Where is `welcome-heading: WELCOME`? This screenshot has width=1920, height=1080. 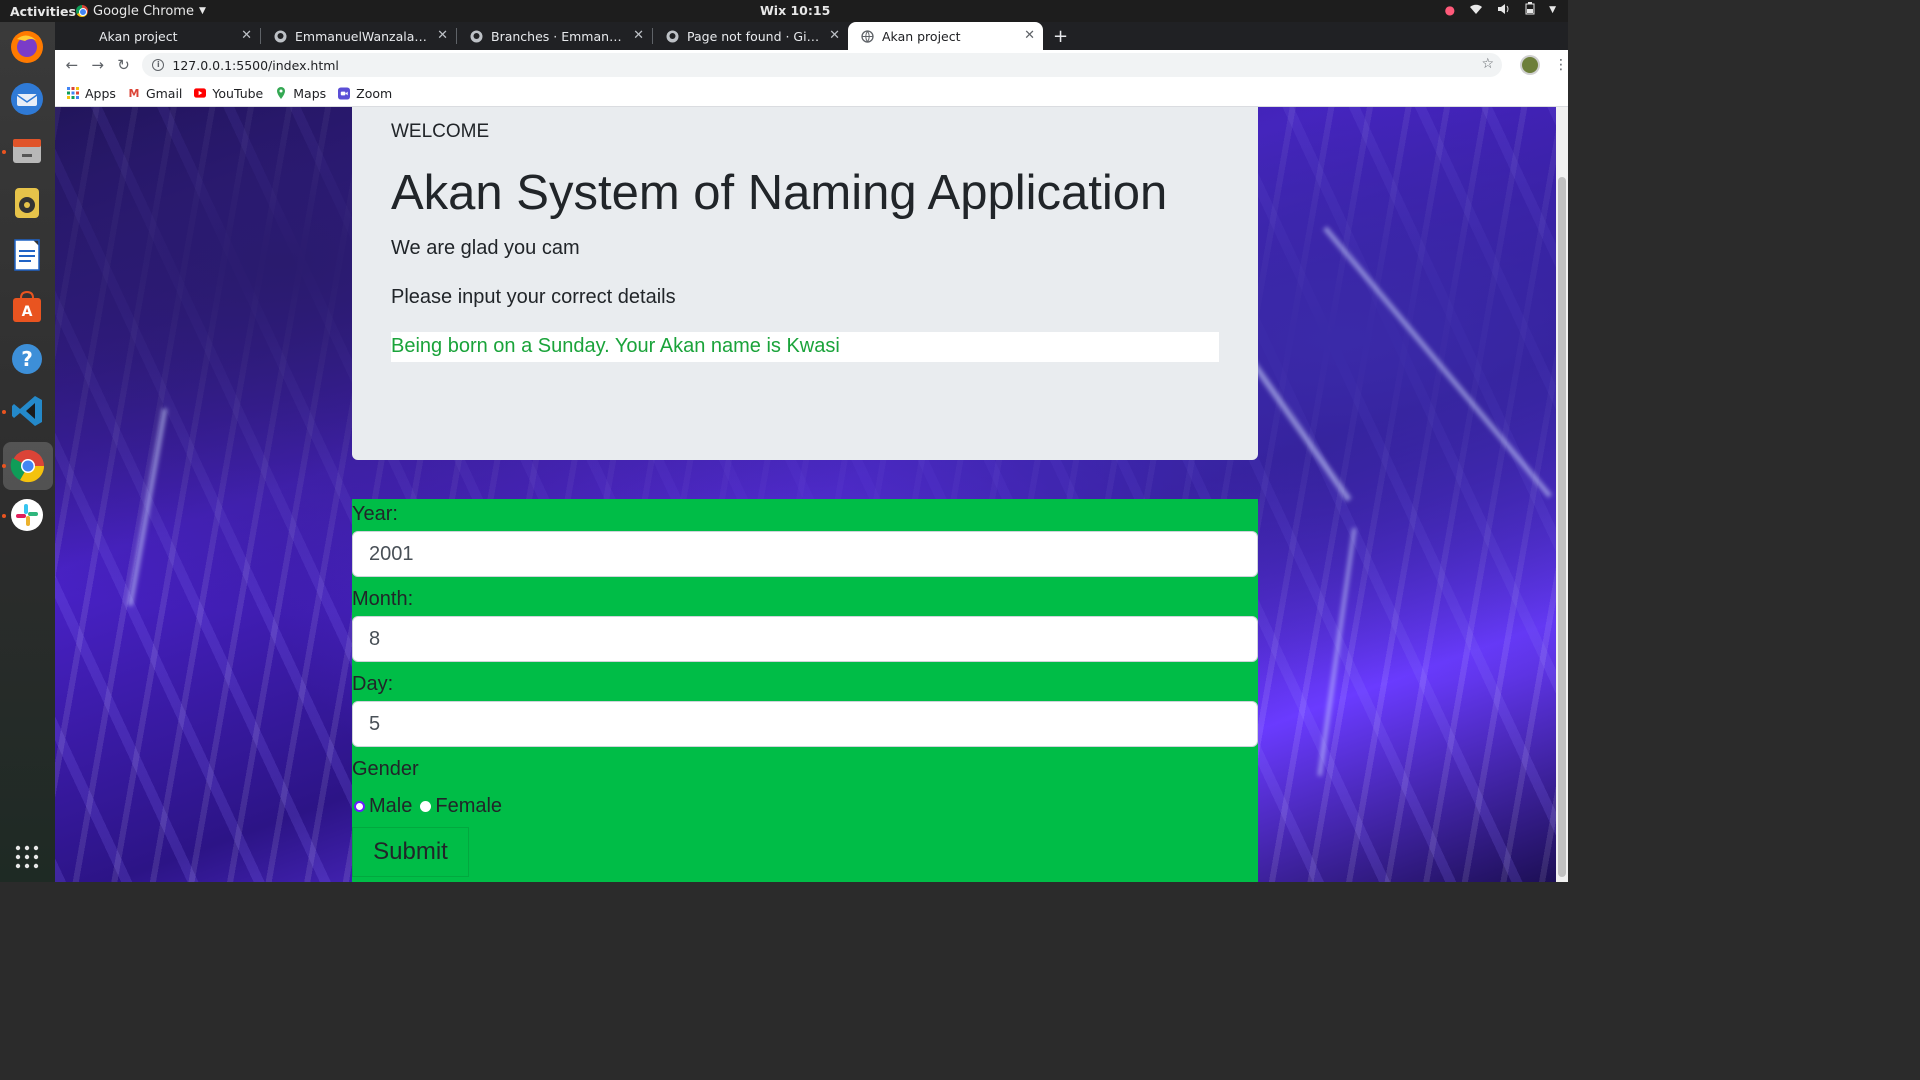
welcome-heading: WELCOME is located at coordinates (440, 131).